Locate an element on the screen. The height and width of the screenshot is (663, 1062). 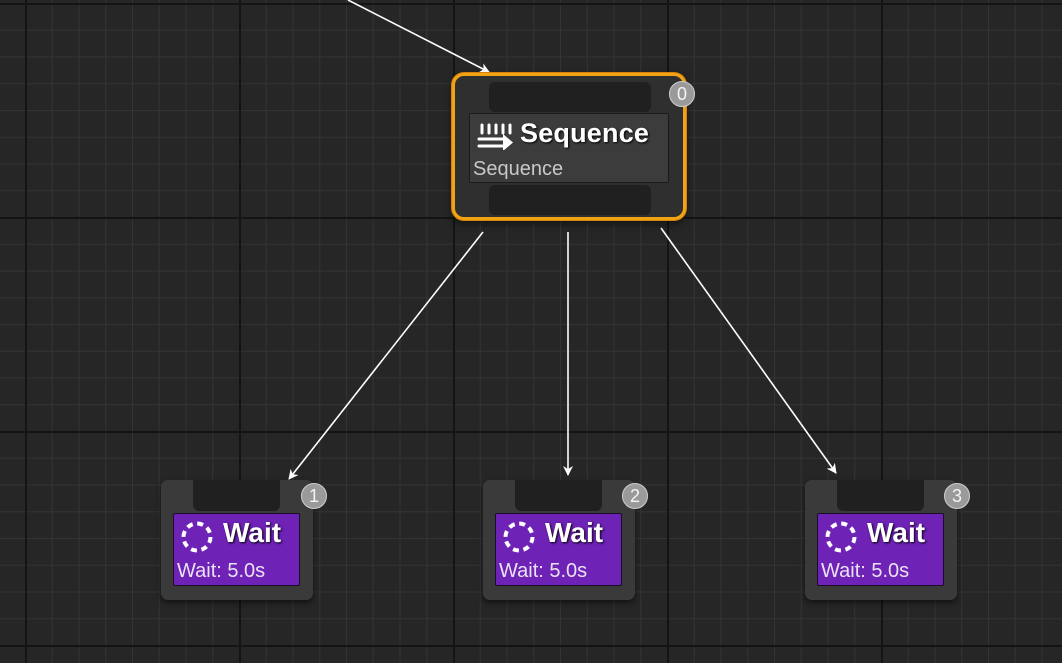
wait-node-2-subtitle: Wait: 5.0s is located at coordinates (543, 571).